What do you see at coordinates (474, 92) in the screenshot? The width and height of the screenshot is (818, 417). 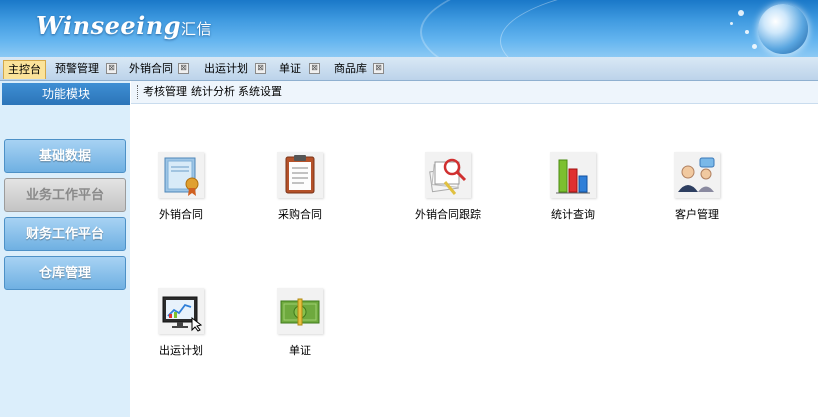 I see `submenu-bar: 考核管理 统计分析 系统设置` at bounding box center [474, 92].